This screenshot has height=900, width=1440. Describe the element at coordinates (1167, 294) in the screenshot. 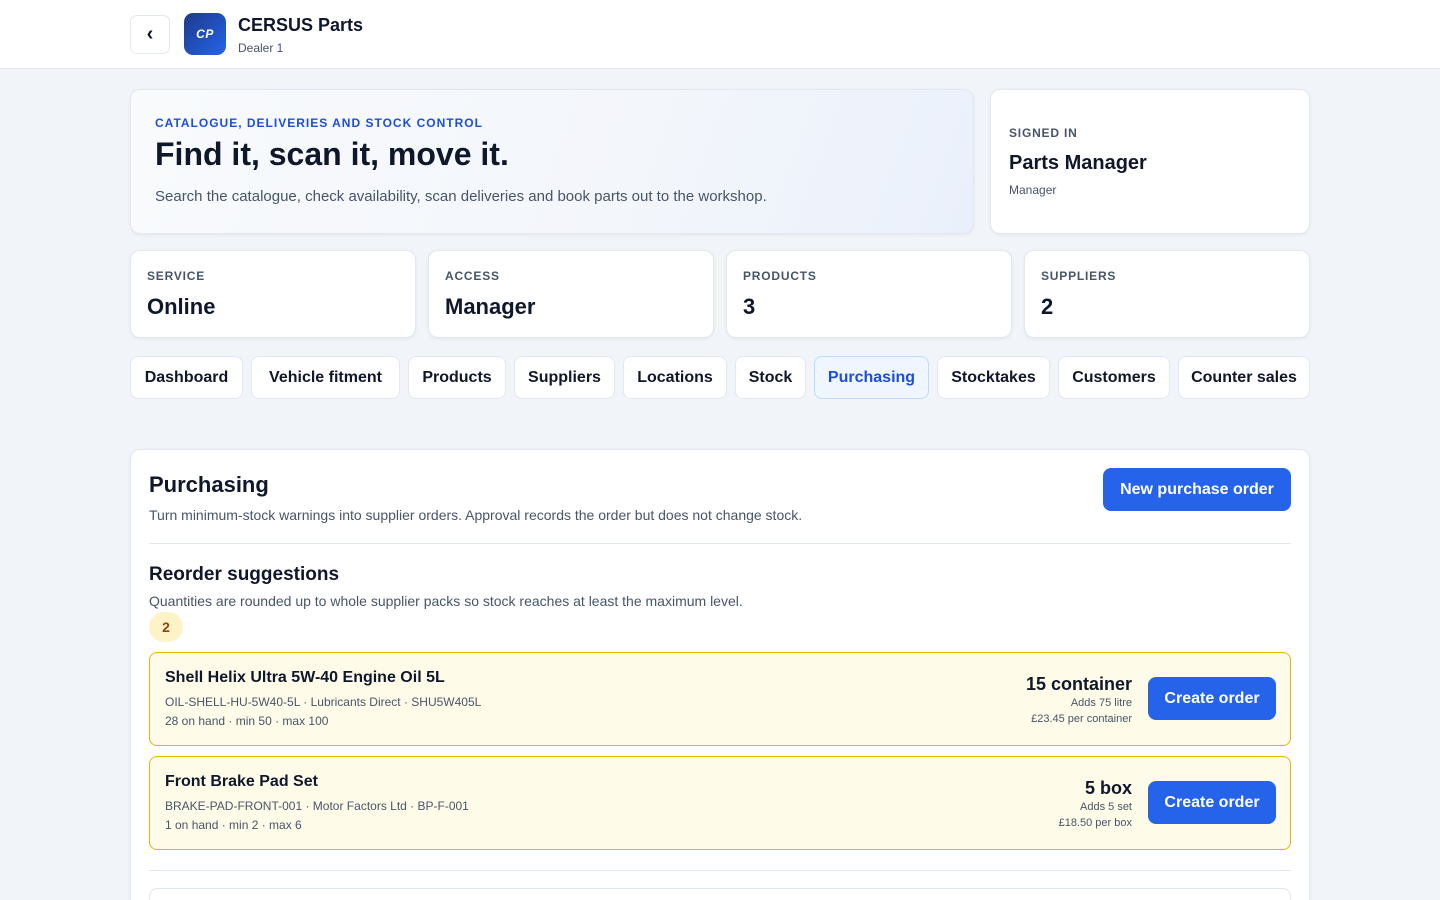

I see `stat-suppliers: SUPPLIERS 2` at that location.